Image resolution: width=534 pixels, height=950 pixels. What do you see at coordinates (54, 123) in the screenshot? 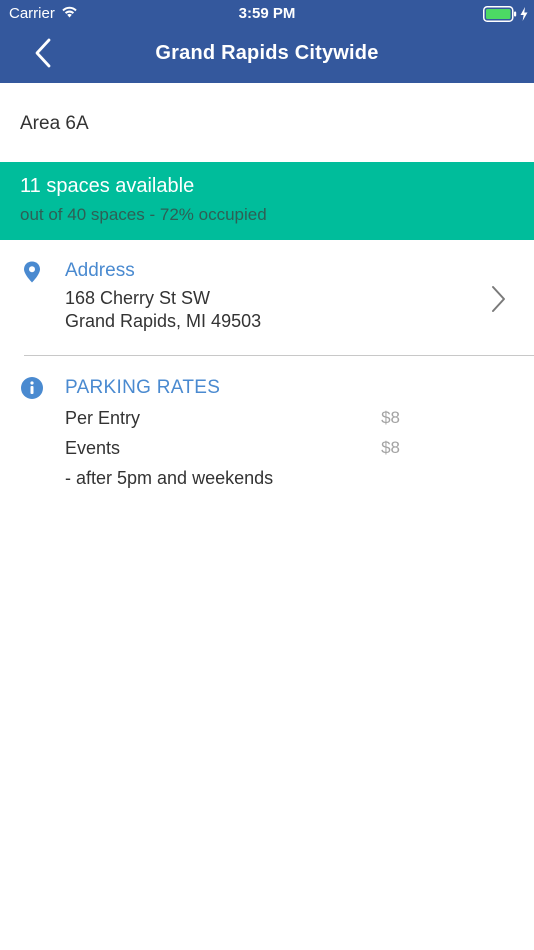
I see `area-name: Area 6A` at bounding box center [54, 123].